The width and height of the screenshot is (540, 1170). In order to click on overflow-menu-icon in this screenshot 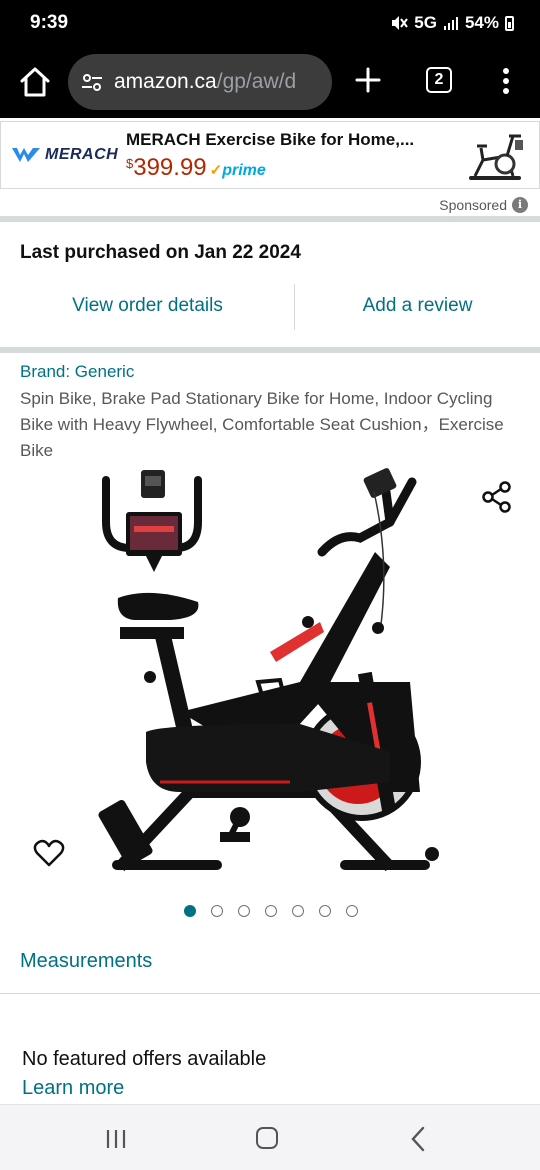, I will do `click(506, 81)`.